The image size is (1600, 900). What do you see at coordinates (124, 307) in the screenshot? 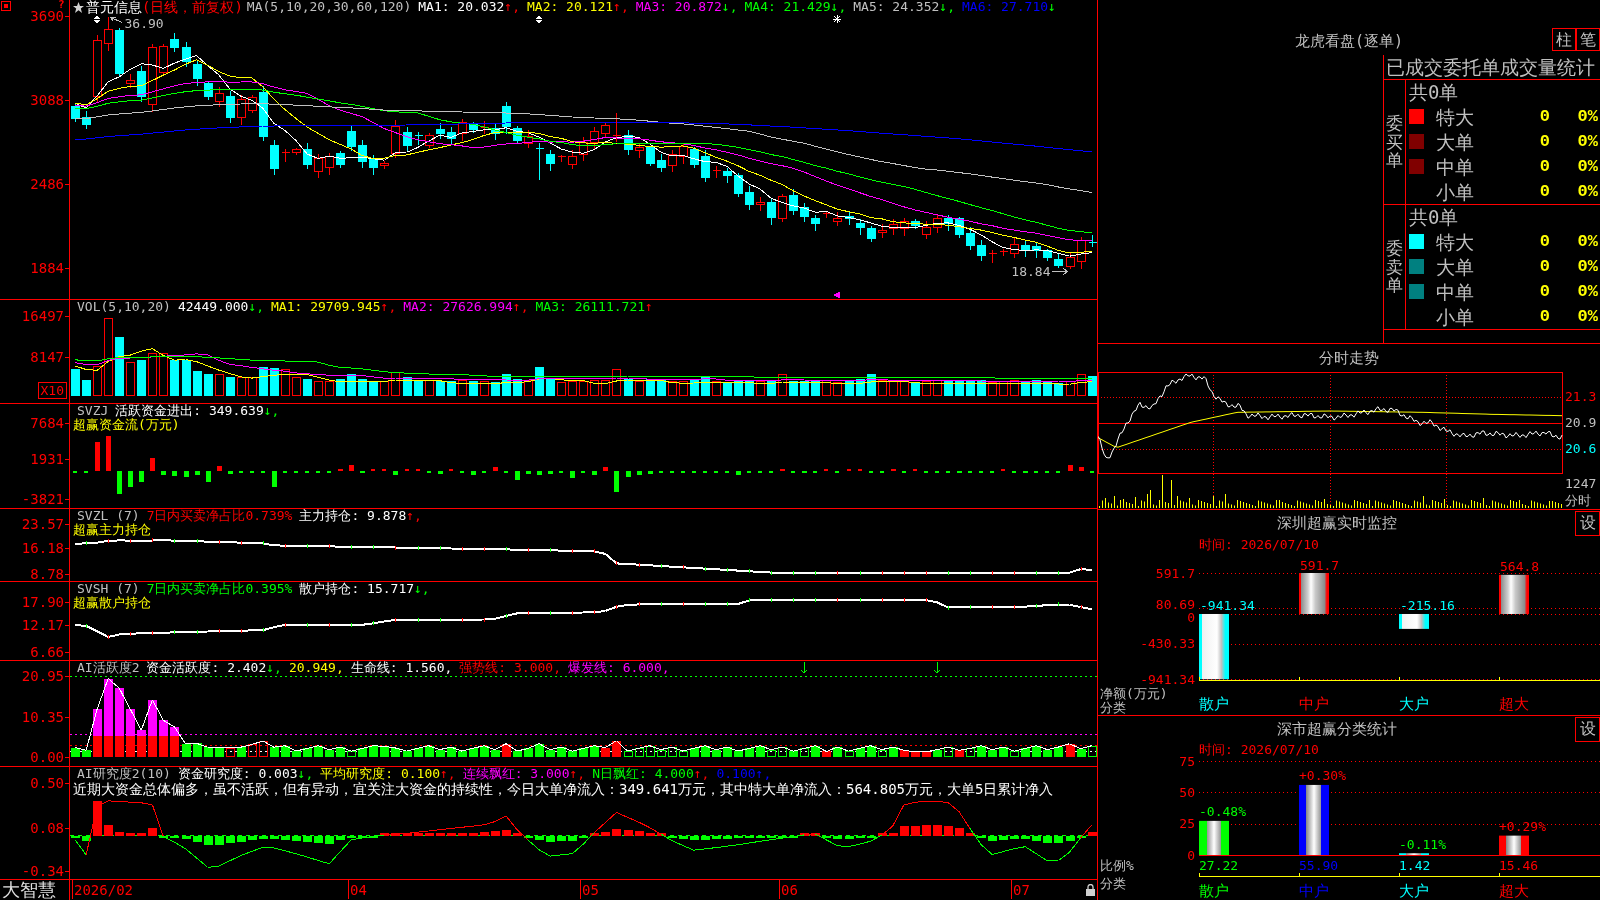
I see `indicator-name: VOL(5,10,20)` at bounding box center [124, 307].